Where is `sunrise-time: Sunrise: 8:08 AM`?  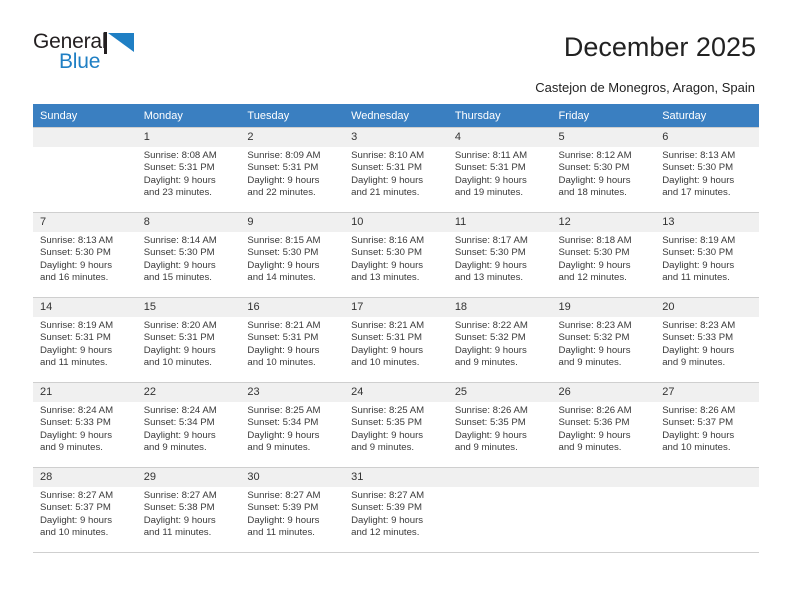
sunrise-time: Sunrise: 8:08 AM is located at coordinates (180, 155).